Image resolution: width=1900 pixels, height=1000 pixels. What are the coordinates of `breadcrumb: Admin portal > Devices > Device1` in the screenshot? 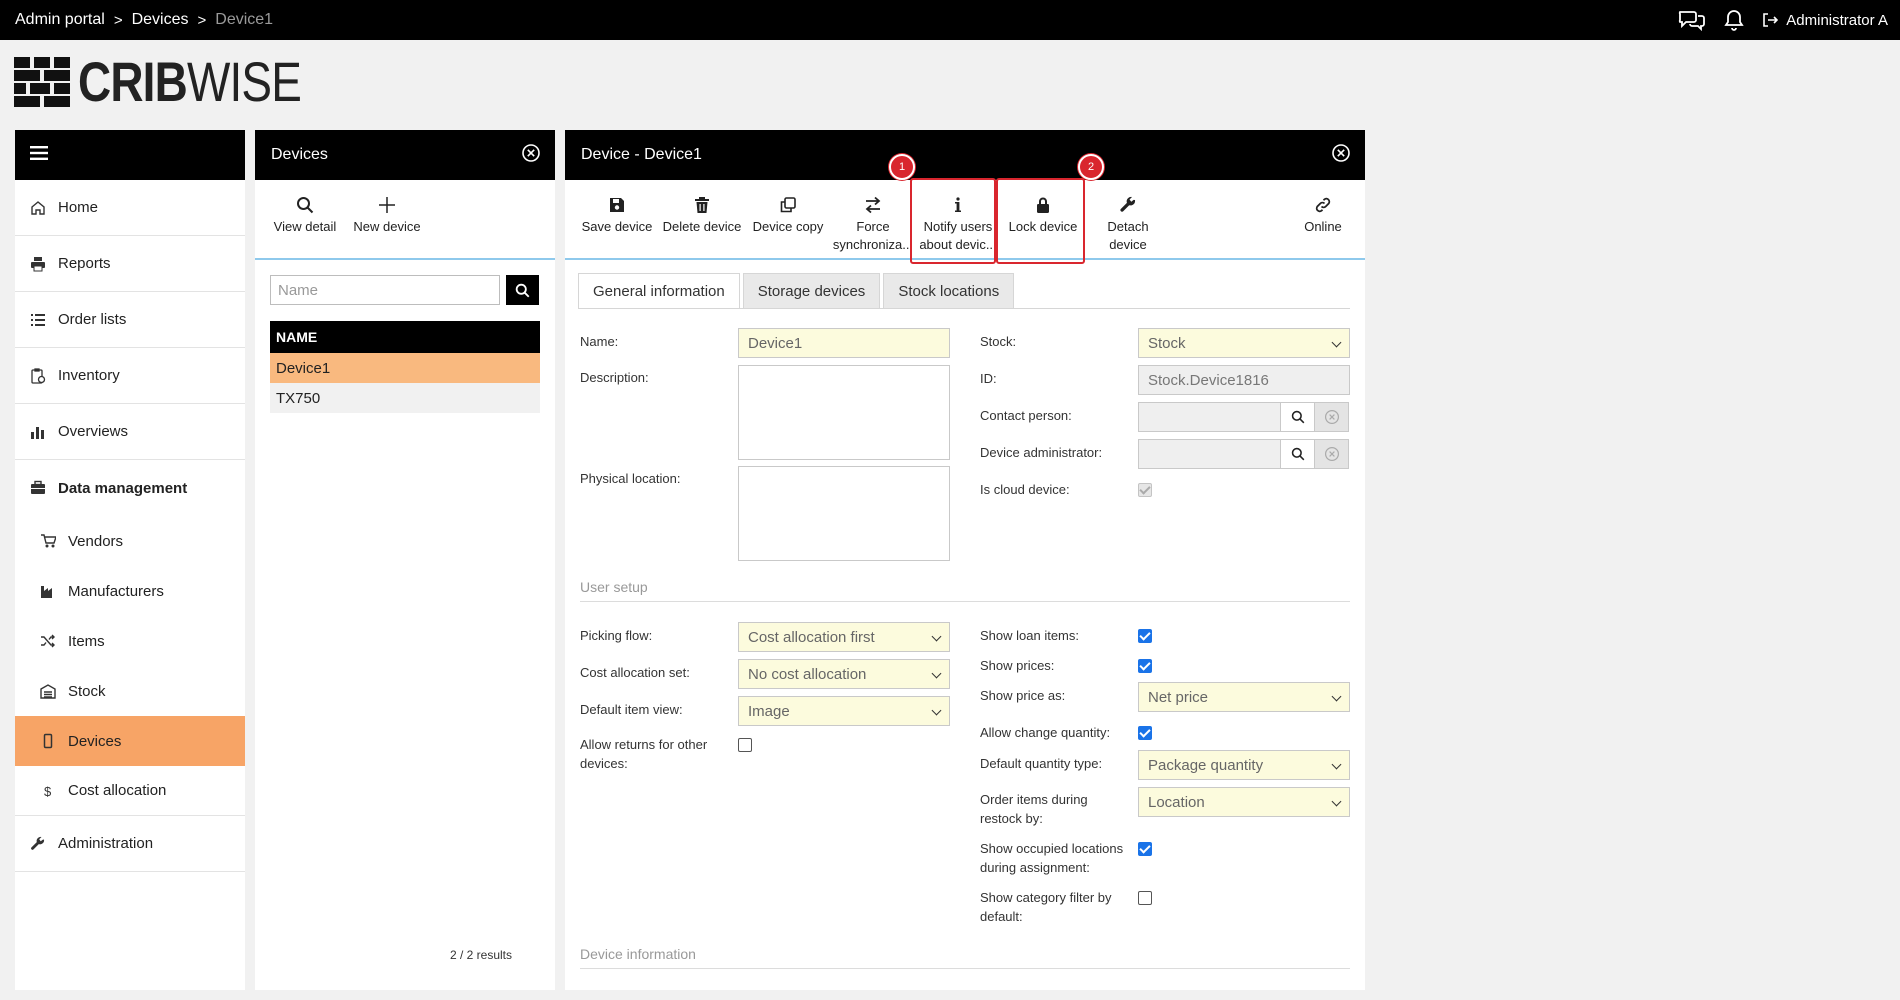 It's located at (136, 20).